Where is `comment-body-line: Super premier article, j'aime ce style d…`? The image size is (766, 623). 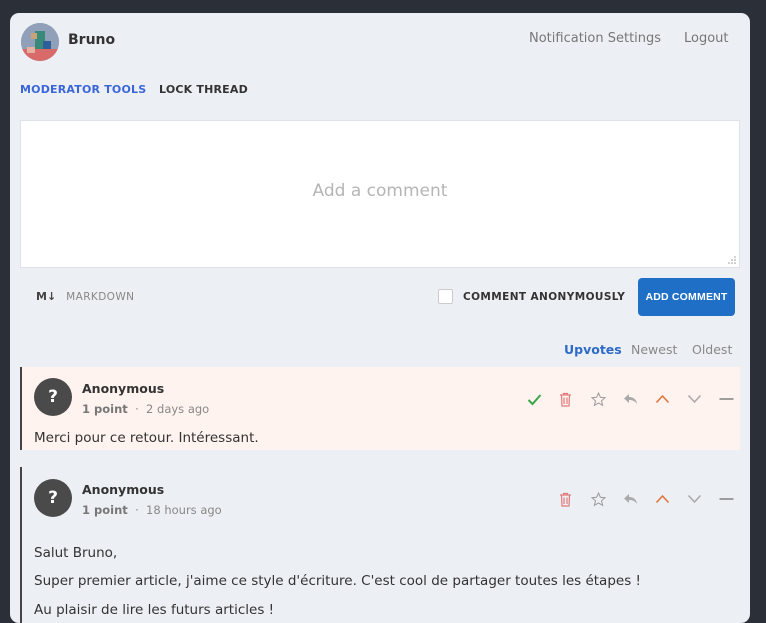
comment-body-line: Super premier article, j'aime ce style d… is located at coordinates (337, 581).